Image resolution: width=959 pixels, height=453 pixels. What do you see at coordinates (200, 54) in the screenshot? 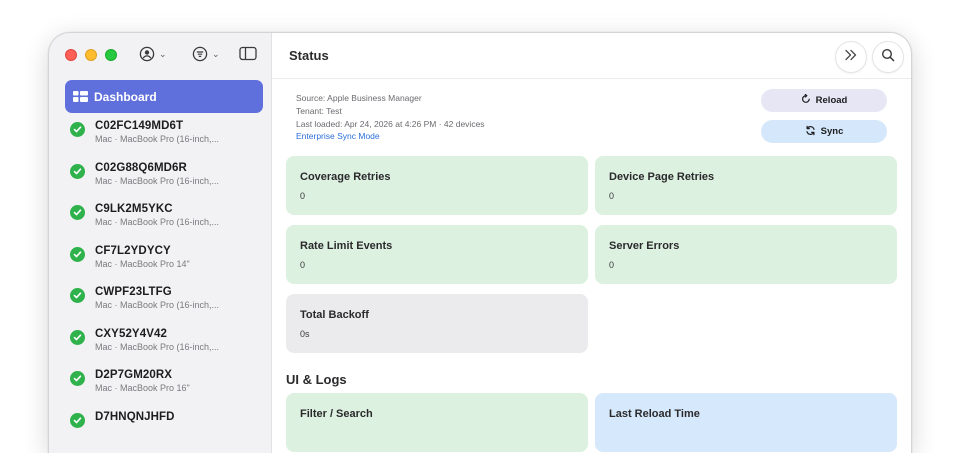
I see `filter-icon` at bounding box center [200, 54].